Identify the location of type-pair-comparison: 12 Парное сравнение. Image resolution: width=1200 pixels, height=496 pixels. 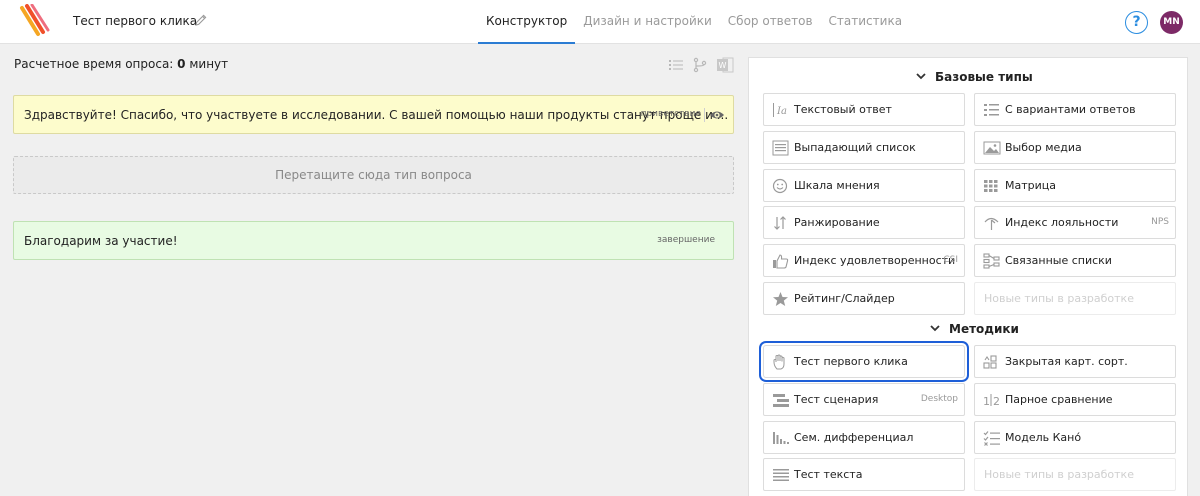
(1075, 399).